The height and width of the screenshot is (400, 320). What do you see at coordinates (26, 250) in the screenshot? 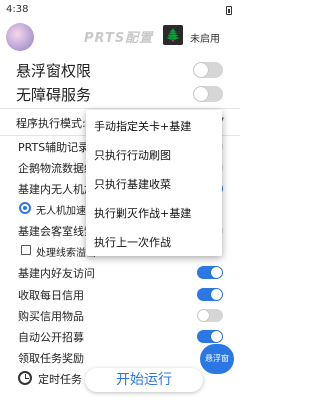
I see `checkbox` at bounding box center [26, 250].